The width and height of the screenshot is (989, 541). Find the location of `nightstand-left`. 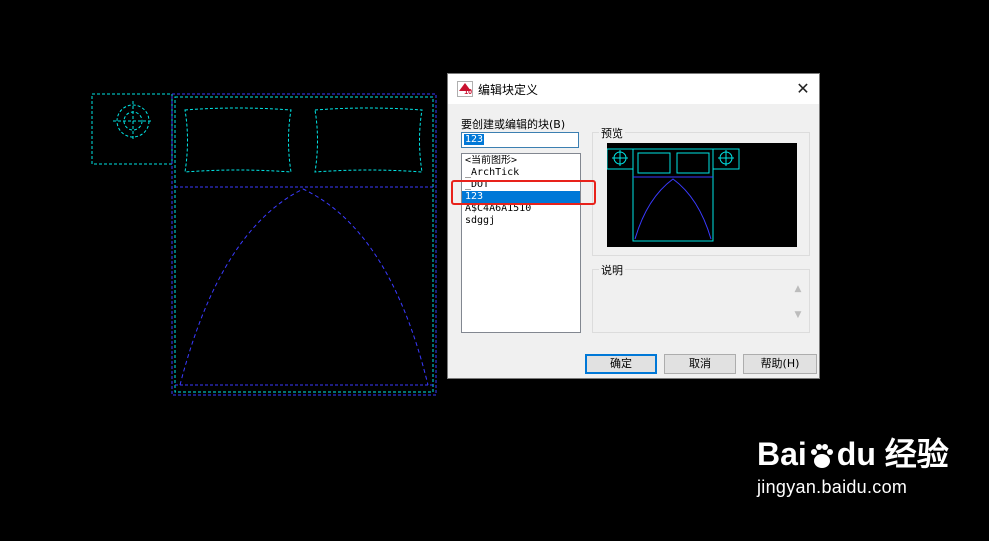

nightstand-left is located at coordinates (132, 129).